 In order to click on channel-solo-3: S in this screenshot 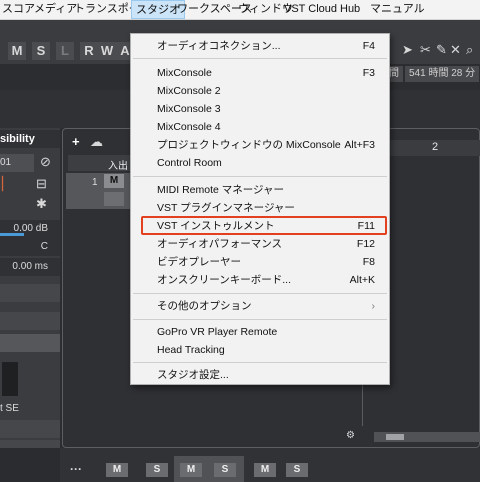, I will do `click(297, 470)`.